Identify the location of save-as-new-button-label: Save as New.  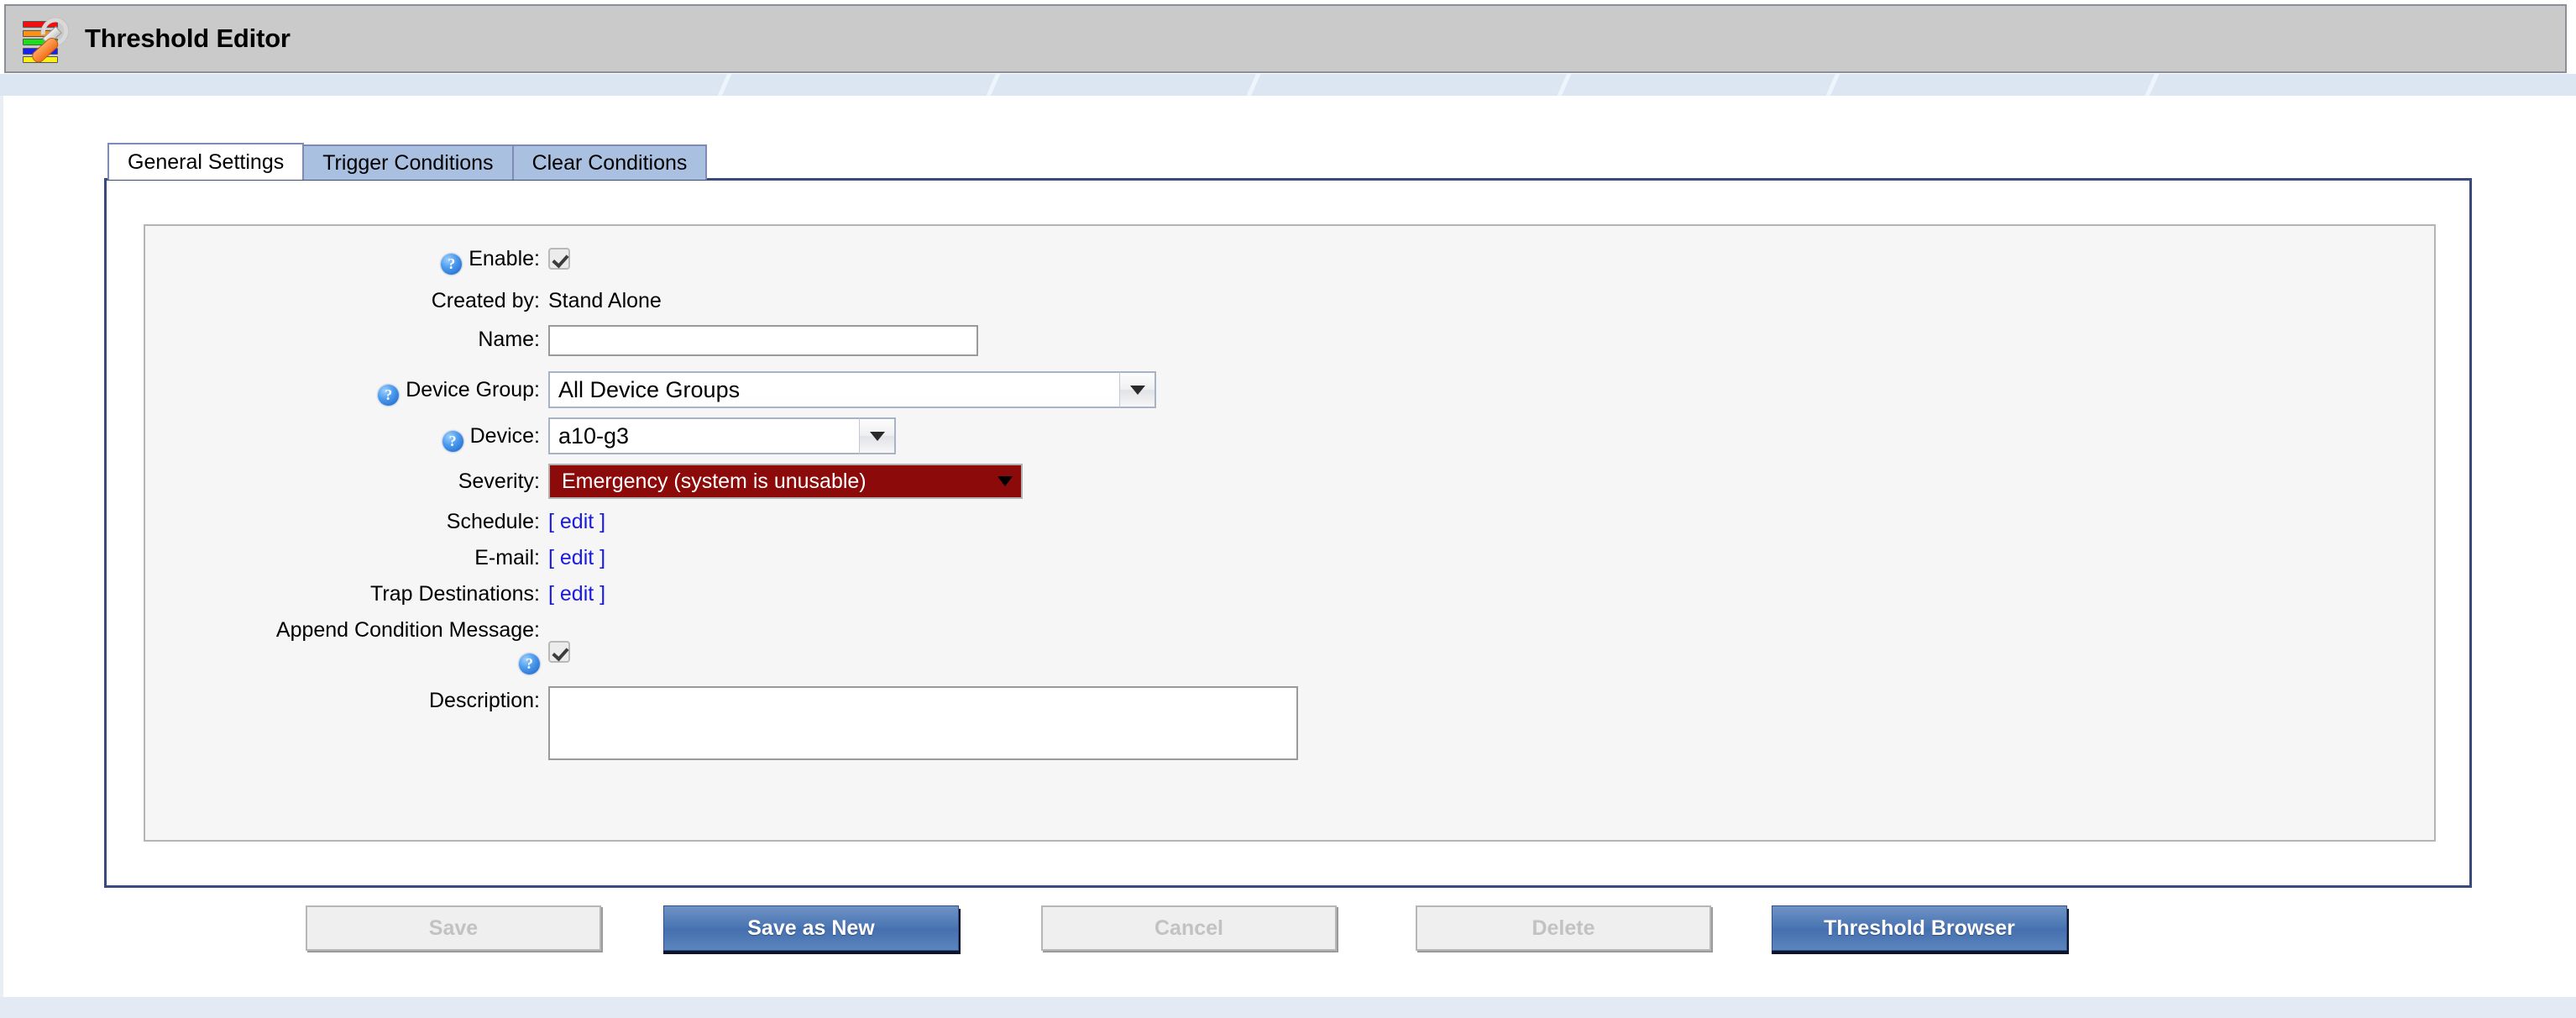
(811, 928).